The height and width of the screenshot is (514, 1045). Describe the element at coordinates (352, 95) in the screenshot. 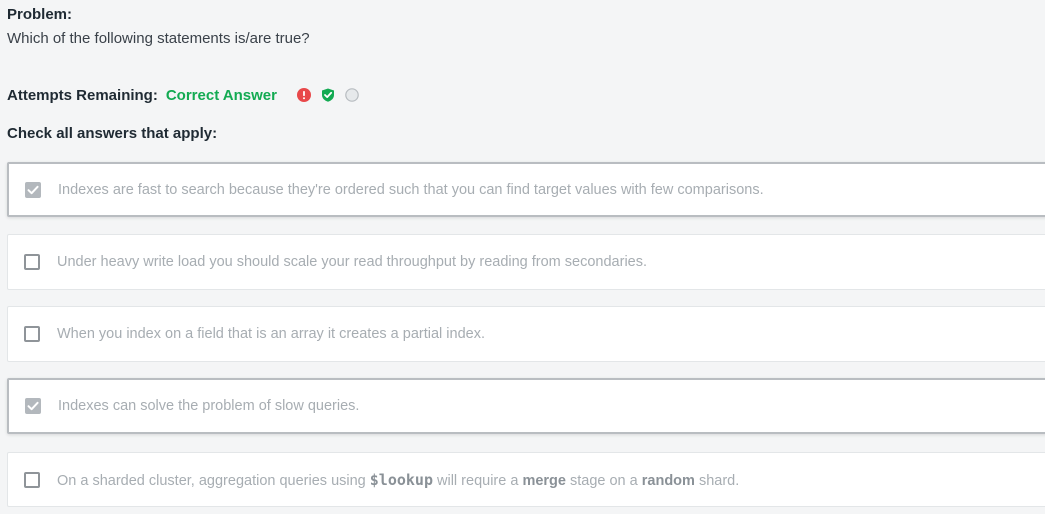

I see `empty-circle-icon` at that location.